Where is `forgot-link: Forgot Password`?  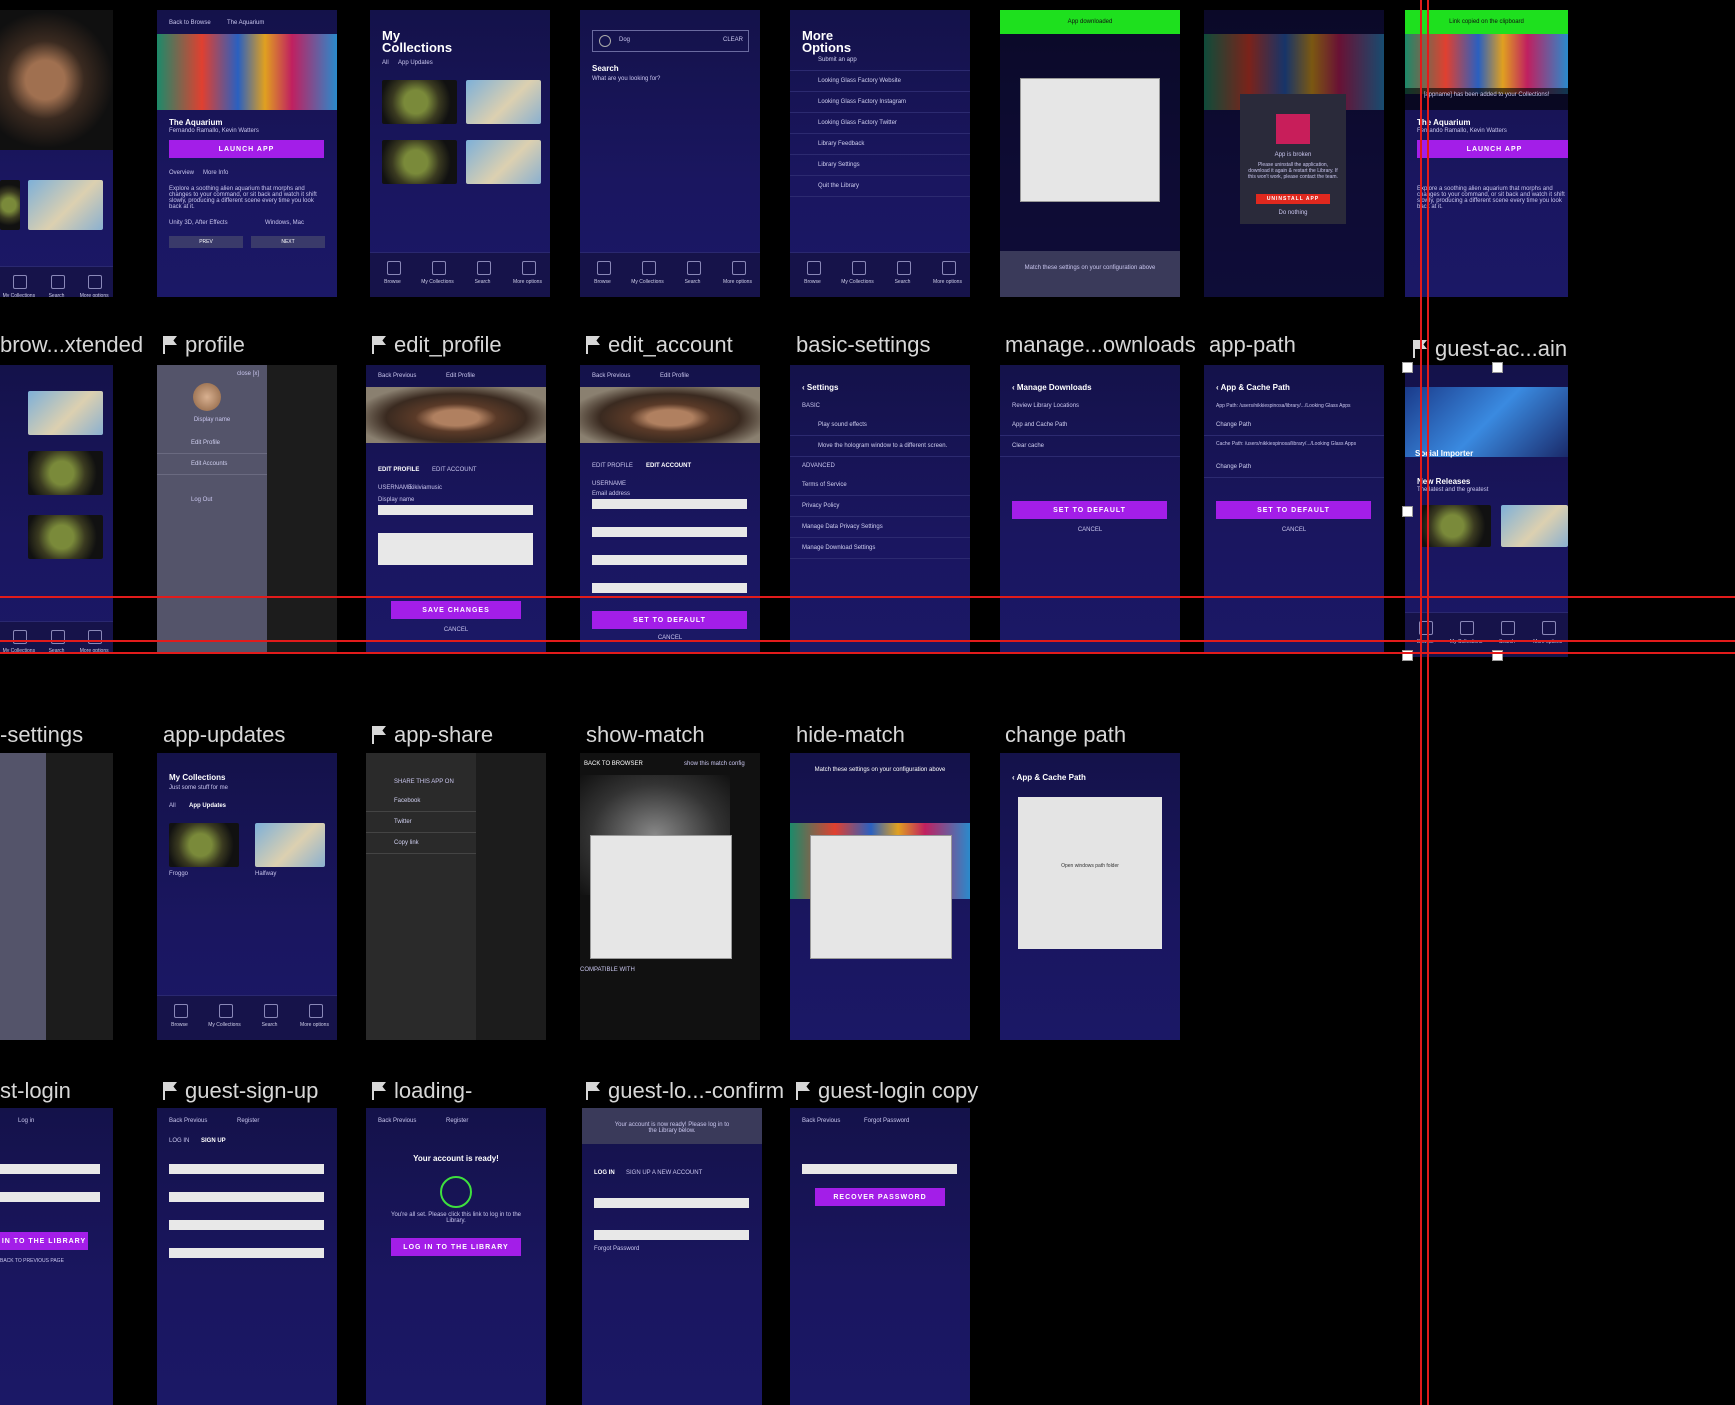 forgot-link: Forgot Password is located at coordinates (616, 1249).